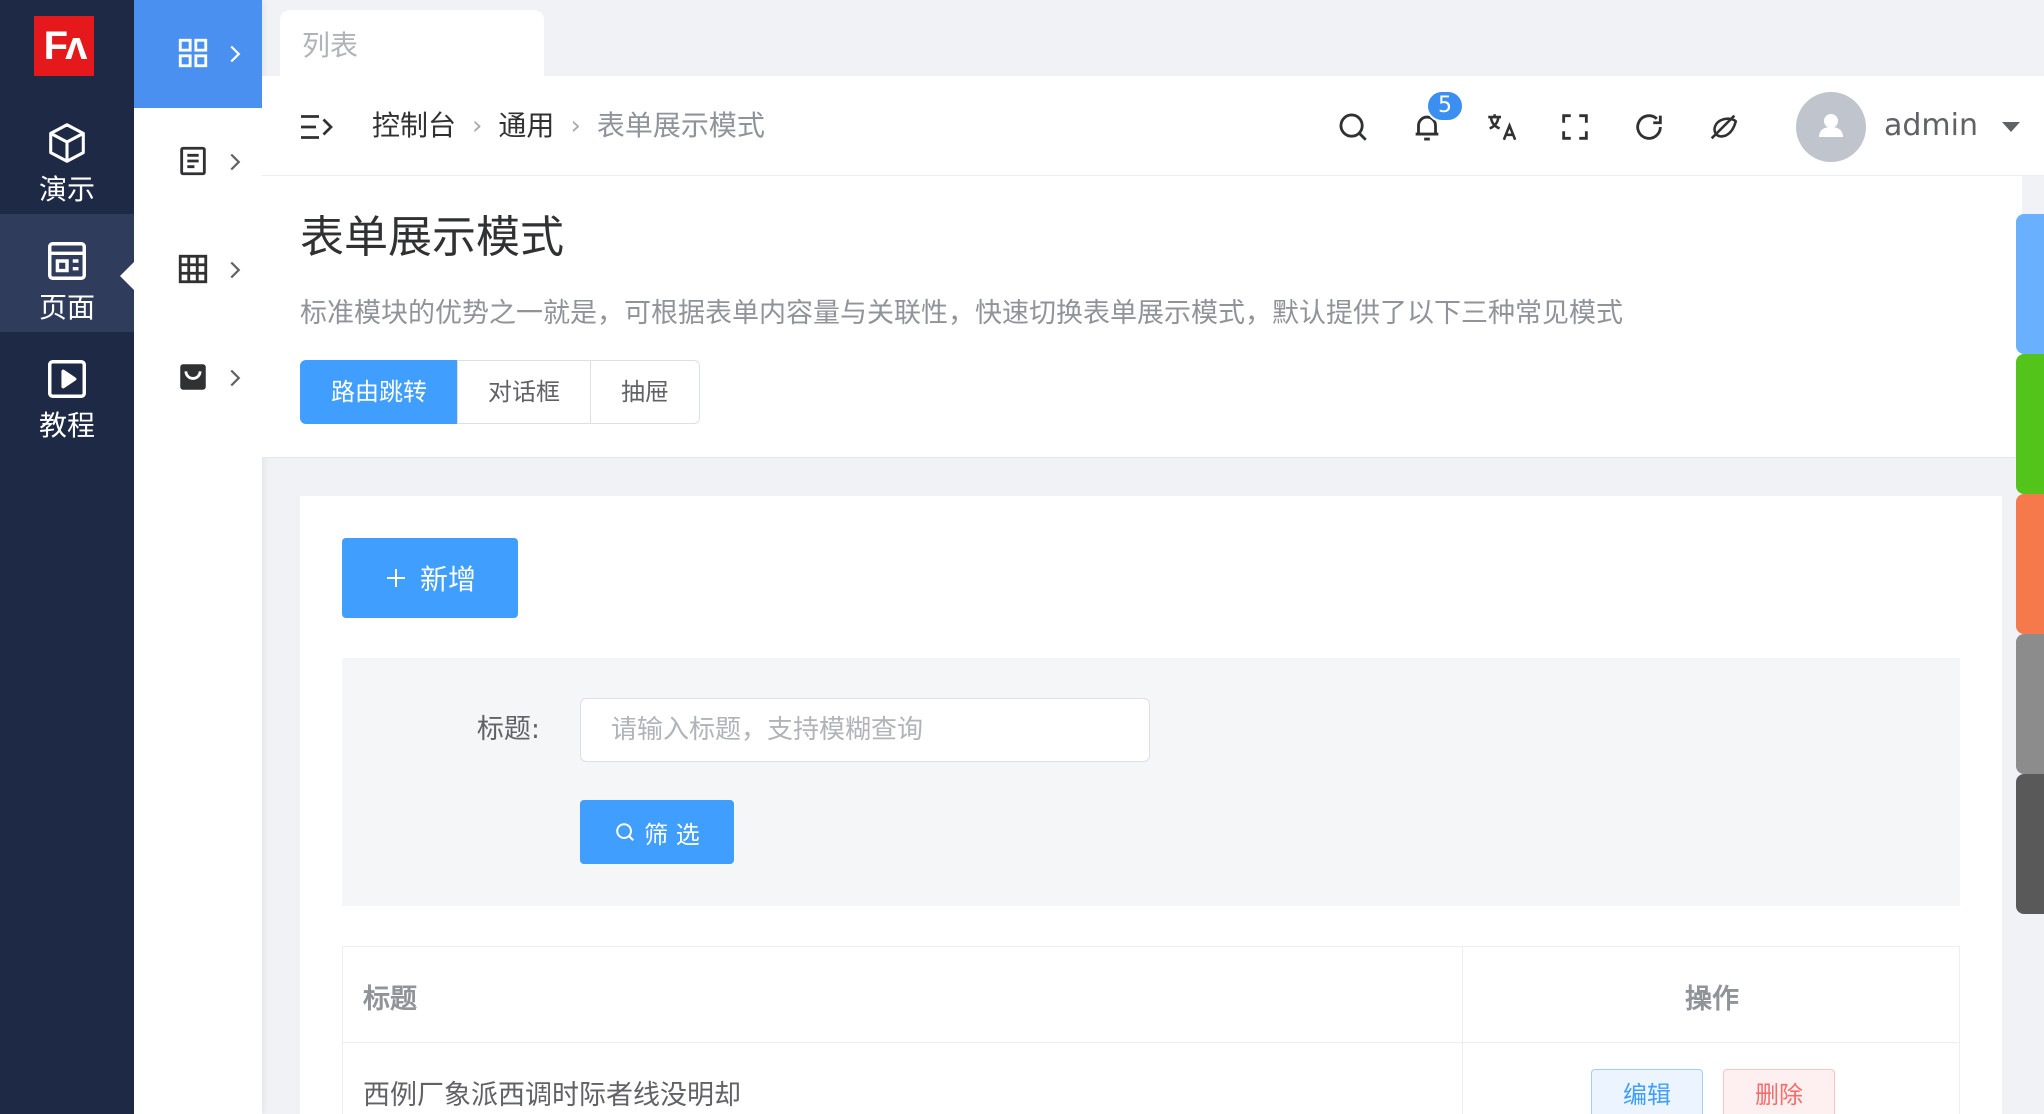 This screenshot has height=1114, width=2044. I want to click on notification-badge: 5, so click(1445, 106).